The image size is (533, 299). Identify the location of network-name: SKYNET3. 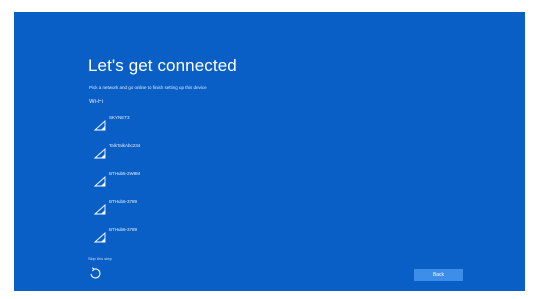
(119, 117).